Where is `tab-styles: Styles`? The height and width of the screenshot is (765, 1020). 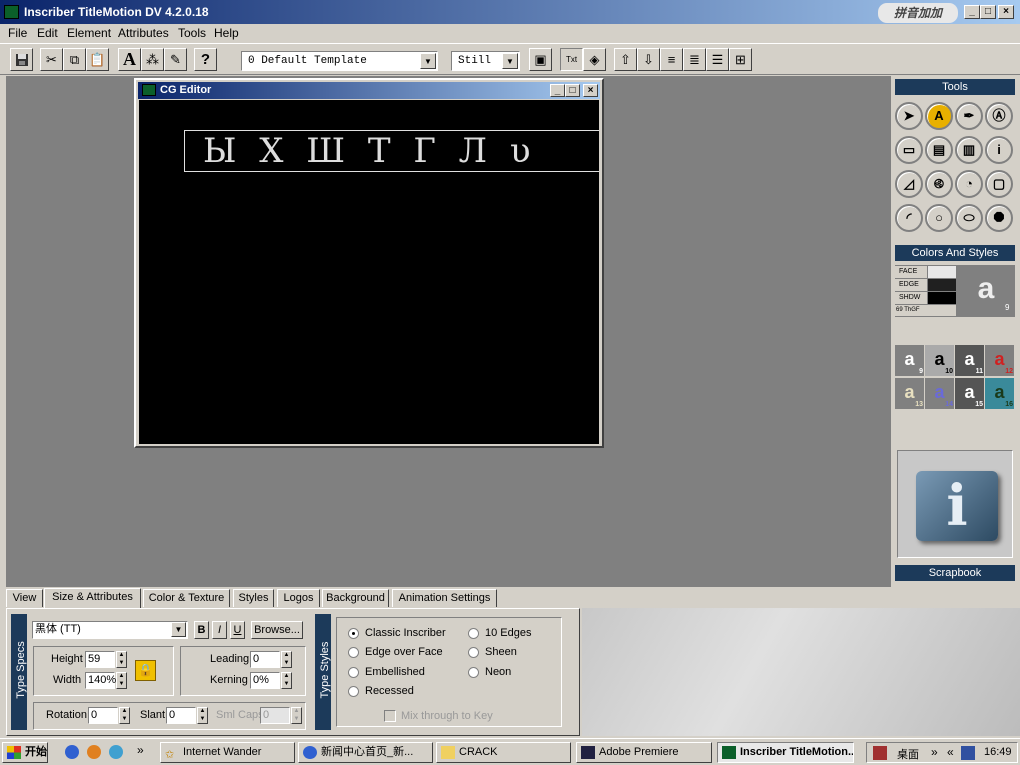 tab-styles: Styles is located at coordinates (253, 598).